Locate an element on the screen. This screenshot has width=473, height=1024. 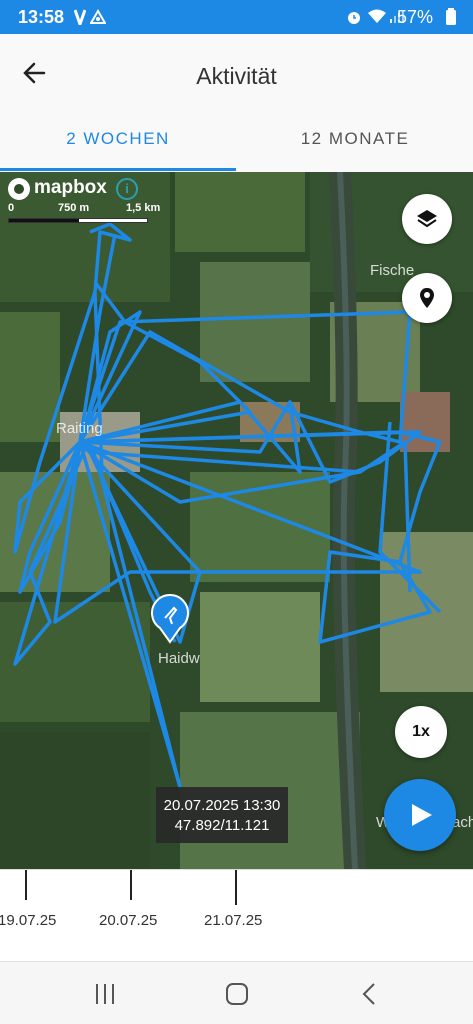
attribution-info-button: i is located at coordinates (127, 189).